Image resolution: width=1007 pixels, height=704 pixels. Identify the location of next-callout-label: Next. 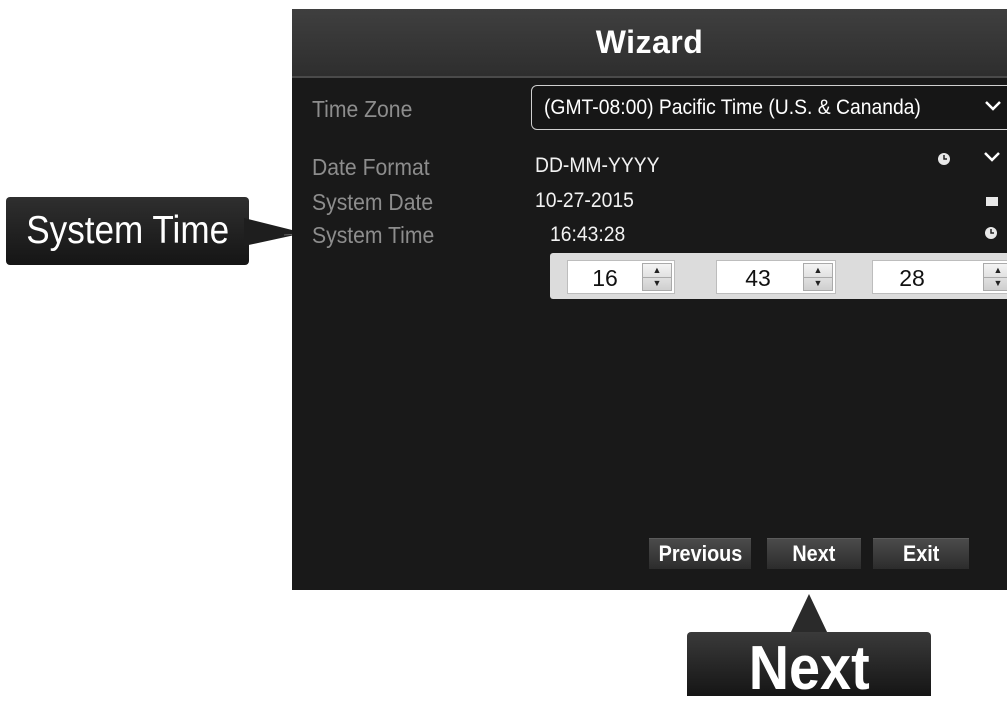
(809, 668).